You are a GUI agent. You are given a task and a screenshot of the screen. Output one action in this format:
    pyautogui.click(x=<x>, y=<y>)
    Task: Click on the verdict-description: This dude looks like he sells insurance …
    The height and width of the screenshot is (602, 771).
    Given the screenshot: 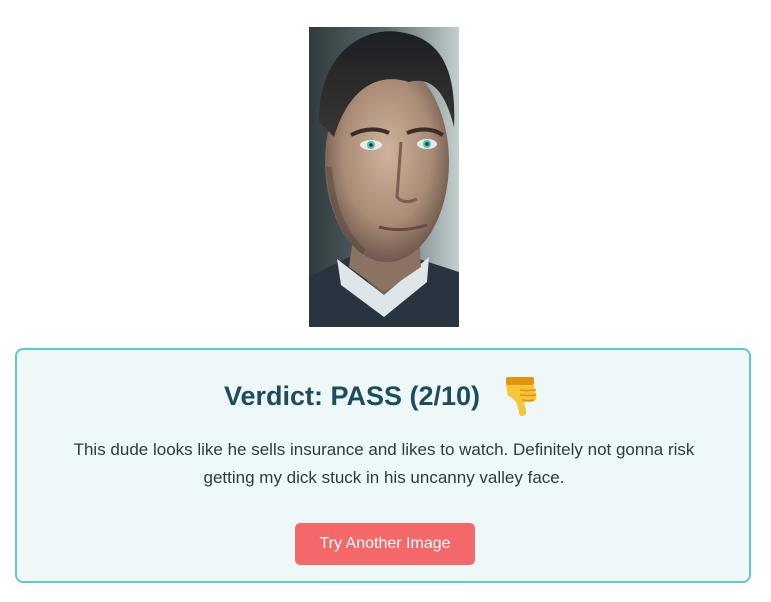 What is the action you would take?
    pyautogui.click(x=384, y=463)
    